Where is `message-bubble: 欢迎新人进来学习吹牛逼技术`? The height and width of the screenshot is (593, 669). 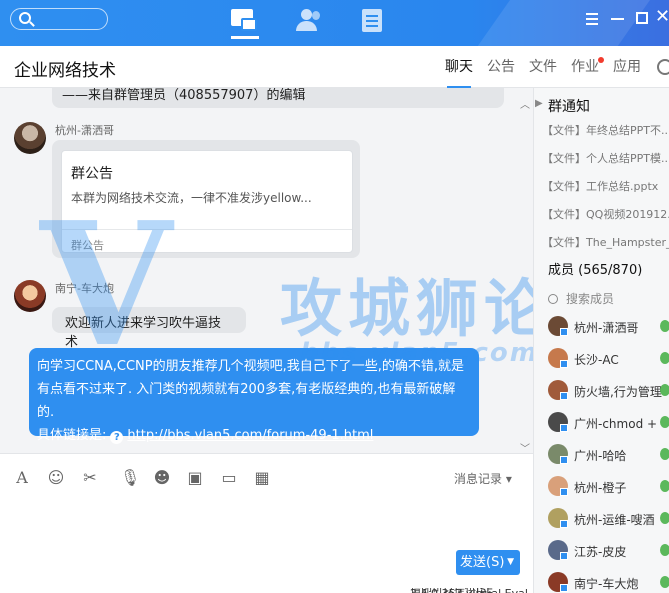 message-bubble: 欢迎新人进来学习吹牛逼技术 is located at coordinates (149, 328).